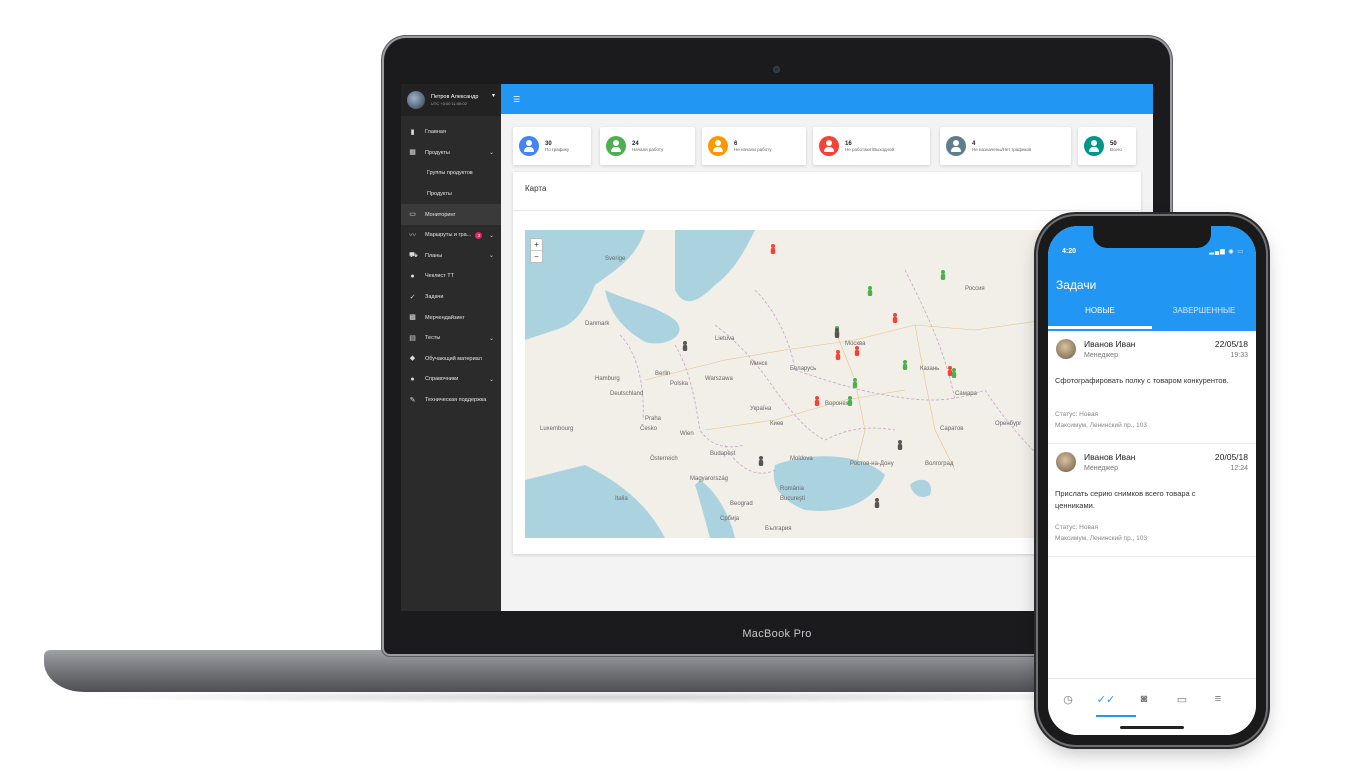 This screenshot has height=774, width=1371. I want to click on map-label: Praha, so click(653, 419).